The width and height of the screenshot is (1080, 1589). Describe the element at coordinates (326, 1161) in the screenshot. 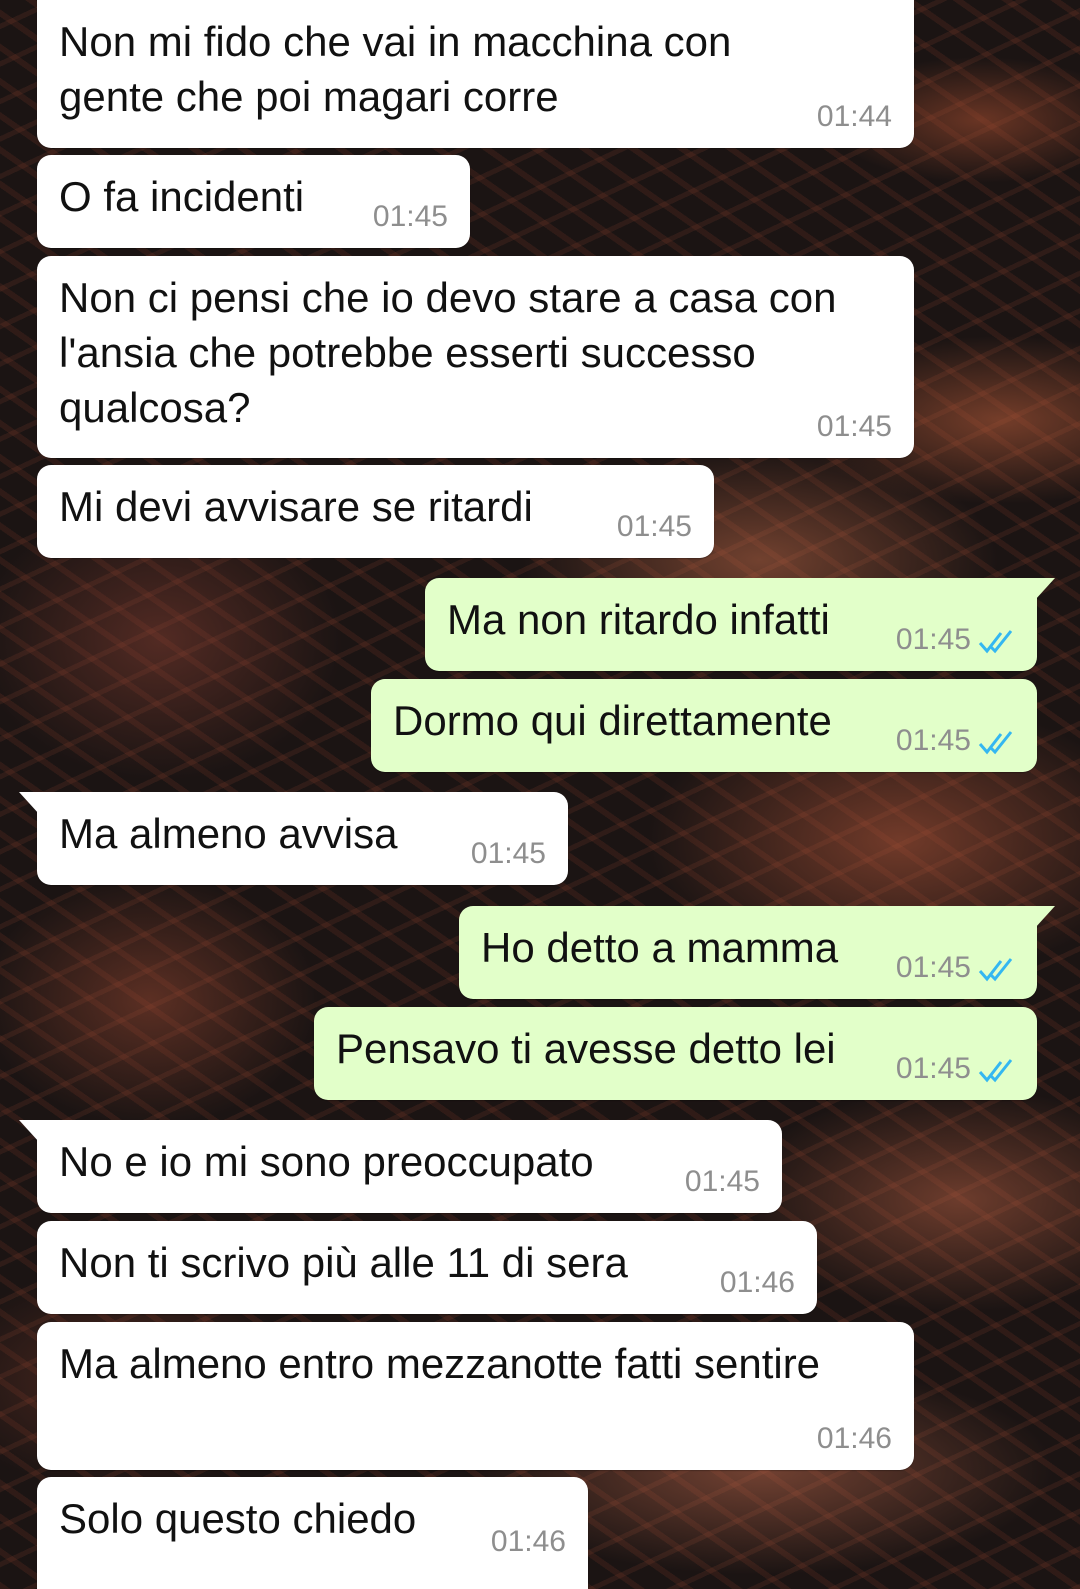

I see `message-text: No e io mi sono preoccupato` at that location.